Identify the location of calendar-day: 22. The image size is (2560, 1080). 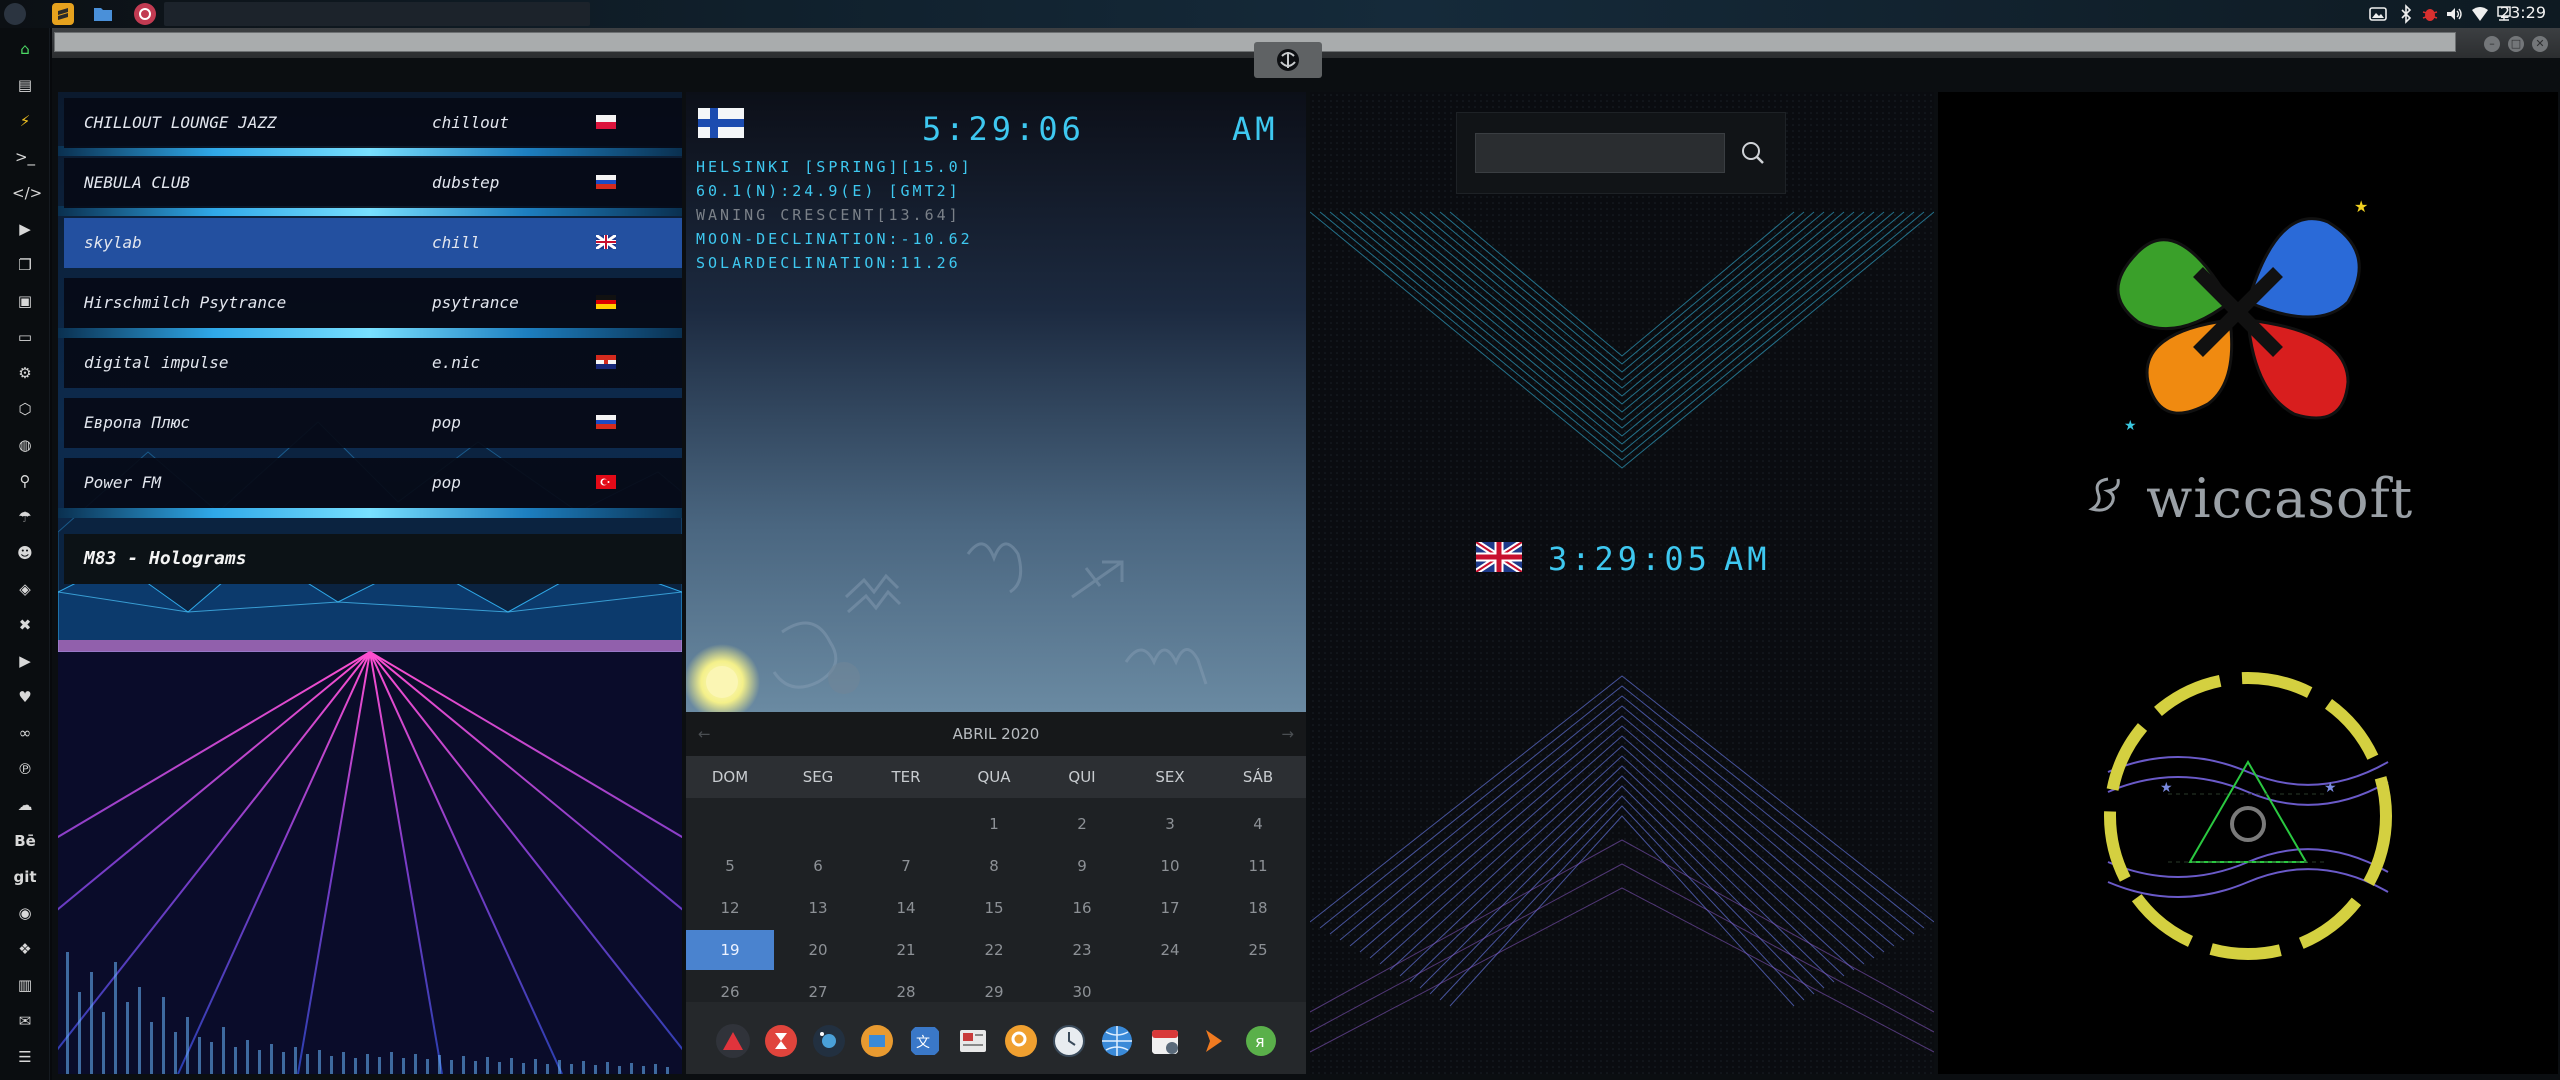
(994, 950).